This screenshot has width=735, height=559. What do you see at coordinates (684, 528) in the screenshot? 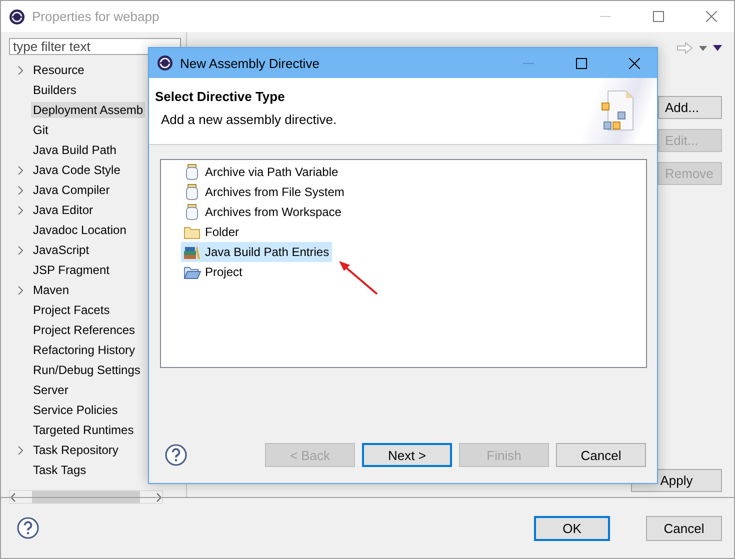
I see `dialog-button: Cancel` at bounding box center [684, 528].